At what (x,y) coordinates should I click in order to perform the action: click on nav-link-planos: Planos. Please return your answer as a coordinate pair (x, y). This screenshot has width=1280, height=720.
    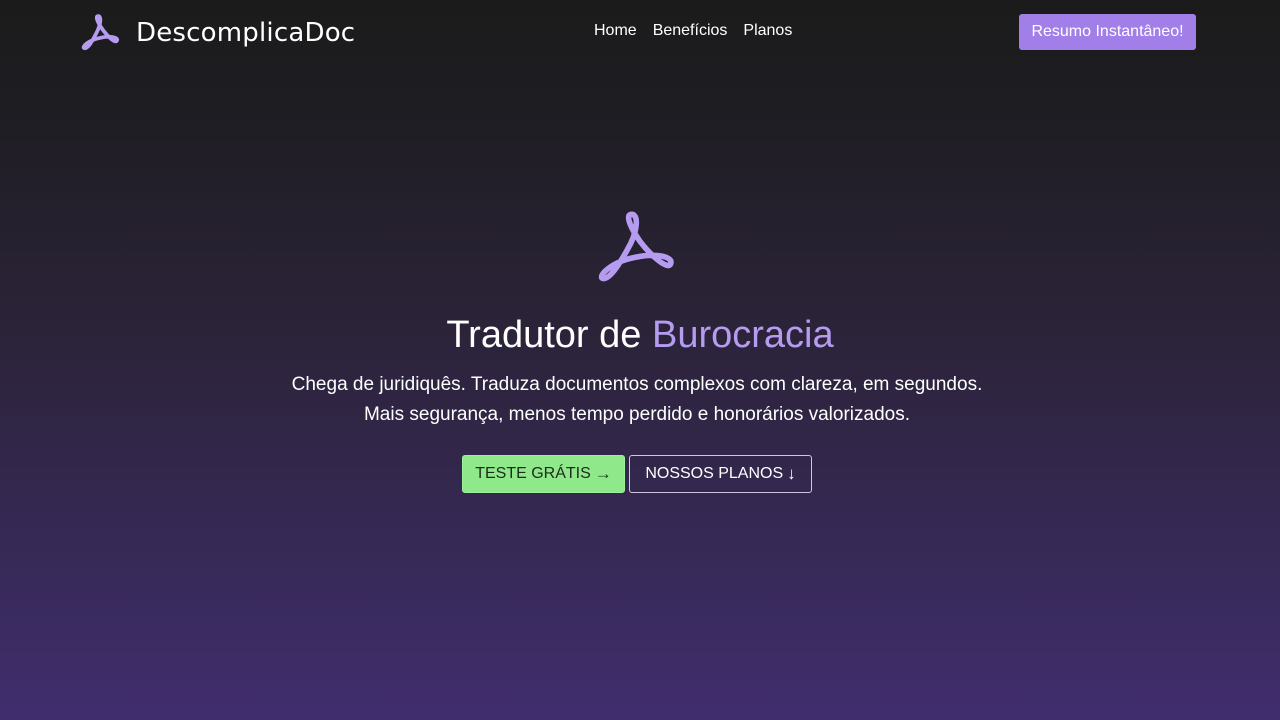
    Looking at the image, I should click on (767, 31).